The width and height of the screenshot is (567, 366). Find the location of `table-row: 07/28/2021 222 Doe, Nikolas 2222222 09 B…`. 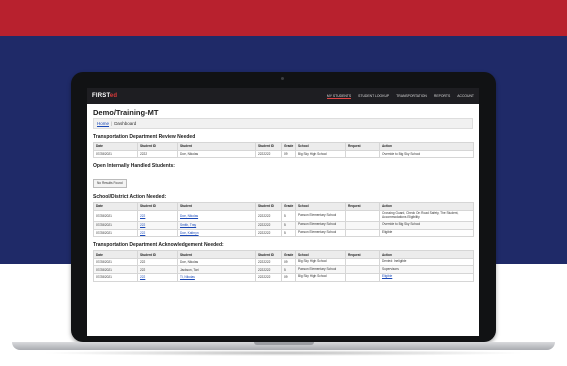

table-row: 07/28/2021 222 Doe, Nikolas 2222222 09 B… is located at coordinates (283, 262).